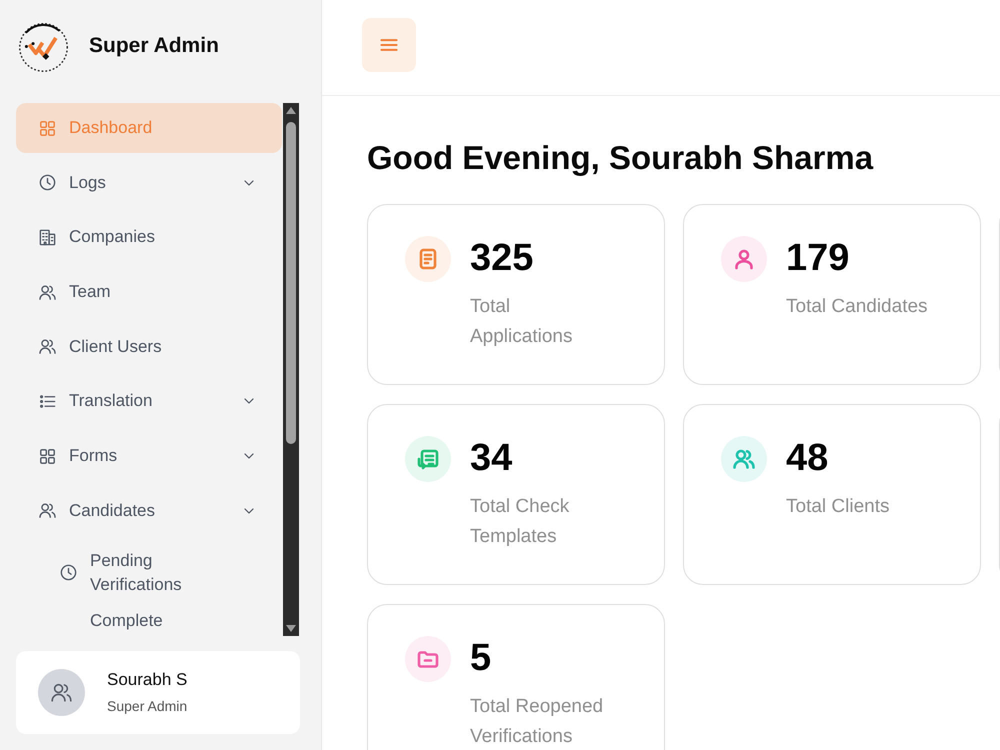 The width and height of the screenshot is (1000, 750). Describe the element at coordinates (620, 158) in the screenshot. I see `greeting-title: Good Evening, Sourabh Sharma` at that location.